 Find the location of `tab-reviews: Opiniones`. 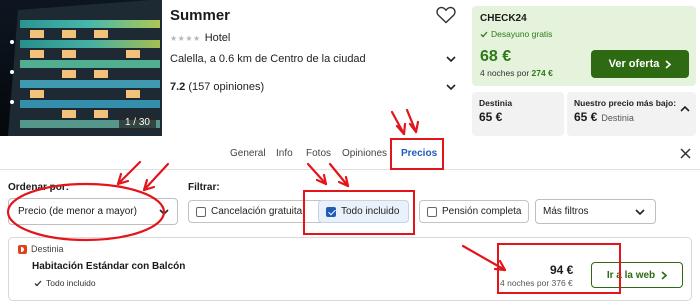

tab-reviews: Opiniones is located at coordinates (364, 153).